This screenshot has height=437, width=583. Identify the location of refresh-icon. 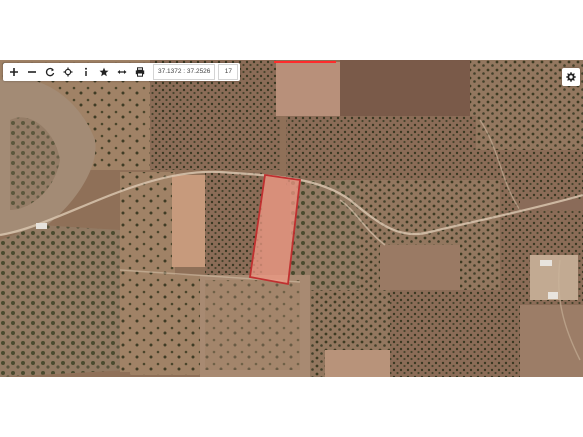
(50, 72).